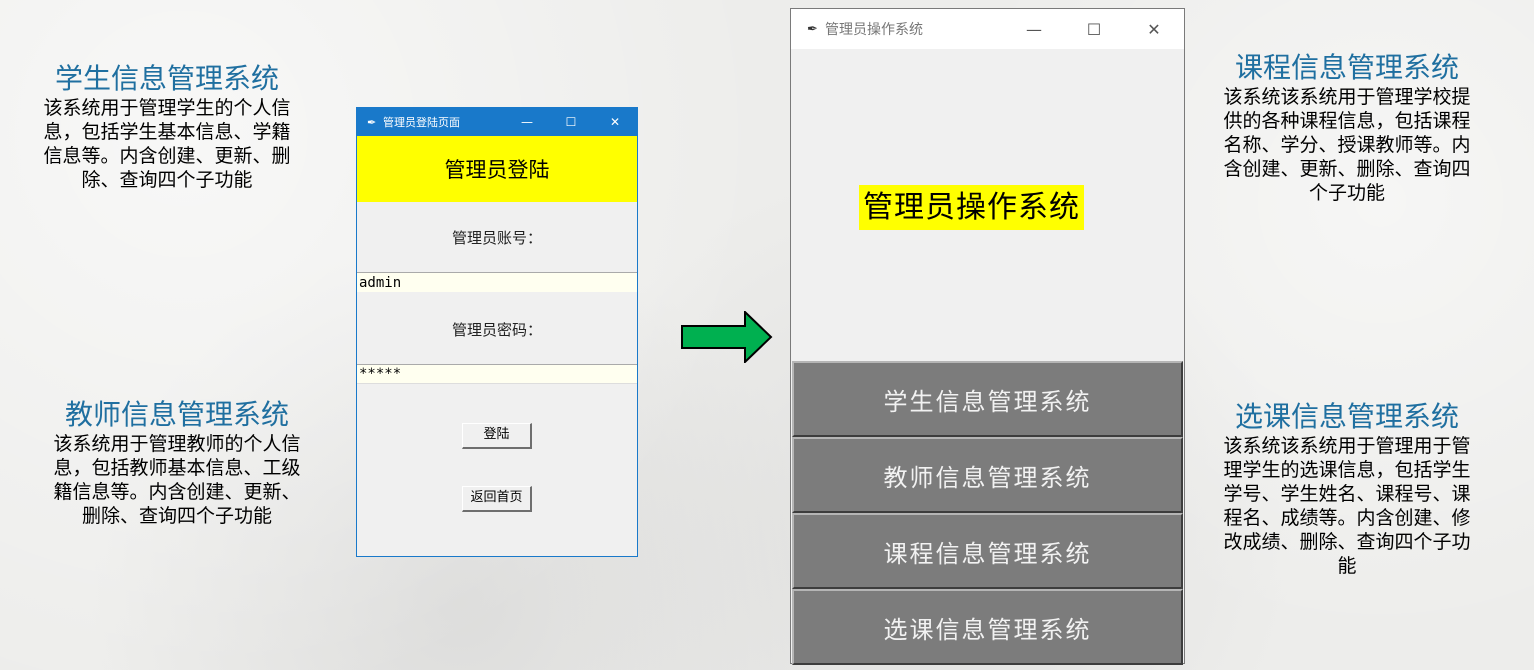  I want to click on password-input: *****, so click(497, 374).